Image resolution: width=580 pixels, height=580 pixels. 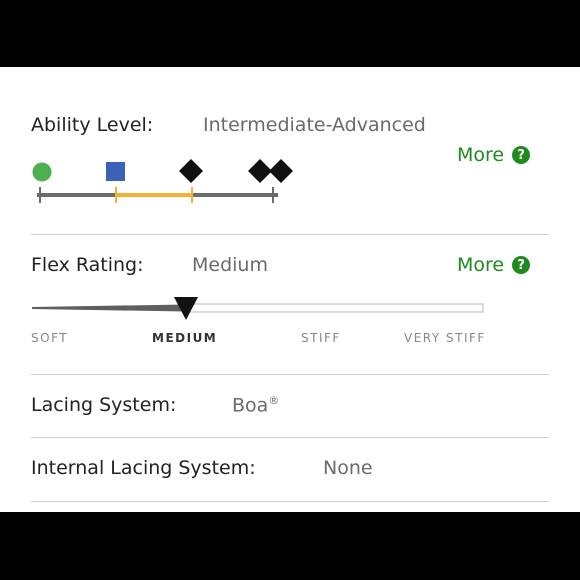 I want to click on flex-rating-scale, so click(x=258, y=308).